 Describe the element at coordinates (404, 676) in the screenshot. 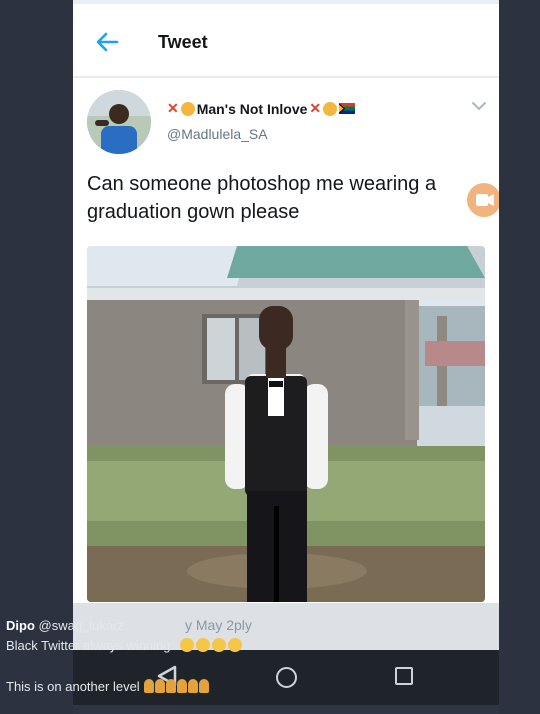

I see `nav-recent-icon` at that location.